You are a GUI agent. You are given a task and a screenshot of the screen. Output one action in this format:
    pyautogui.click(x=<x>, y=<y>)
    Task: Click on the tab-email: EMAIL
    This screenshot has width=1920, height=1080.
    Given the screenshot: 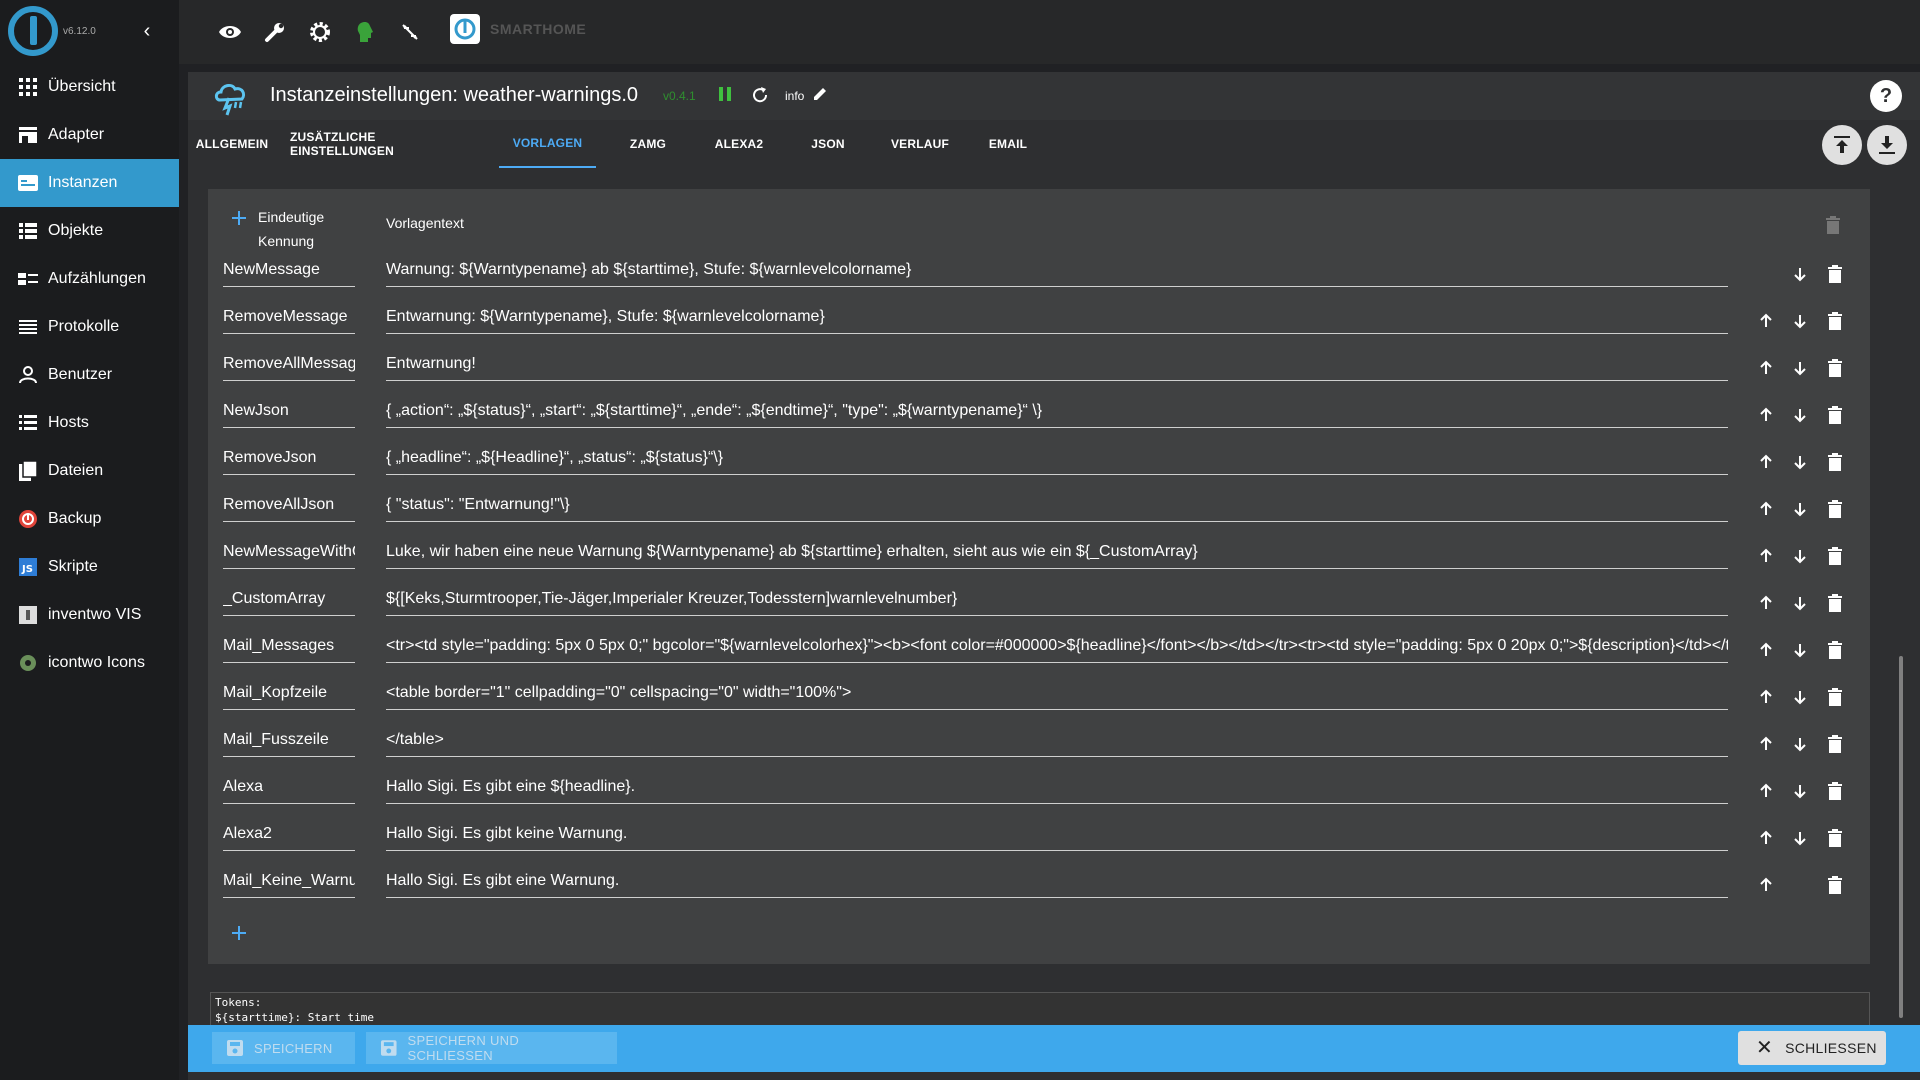 What is the action you would take?
    pyautogui.click(x=1008, y=144)
    